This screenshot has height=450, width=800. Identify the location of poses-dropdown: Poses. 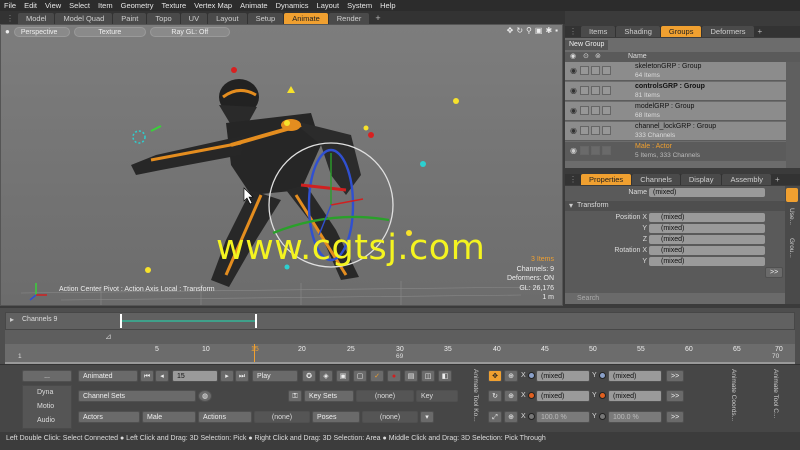
(336, 417).